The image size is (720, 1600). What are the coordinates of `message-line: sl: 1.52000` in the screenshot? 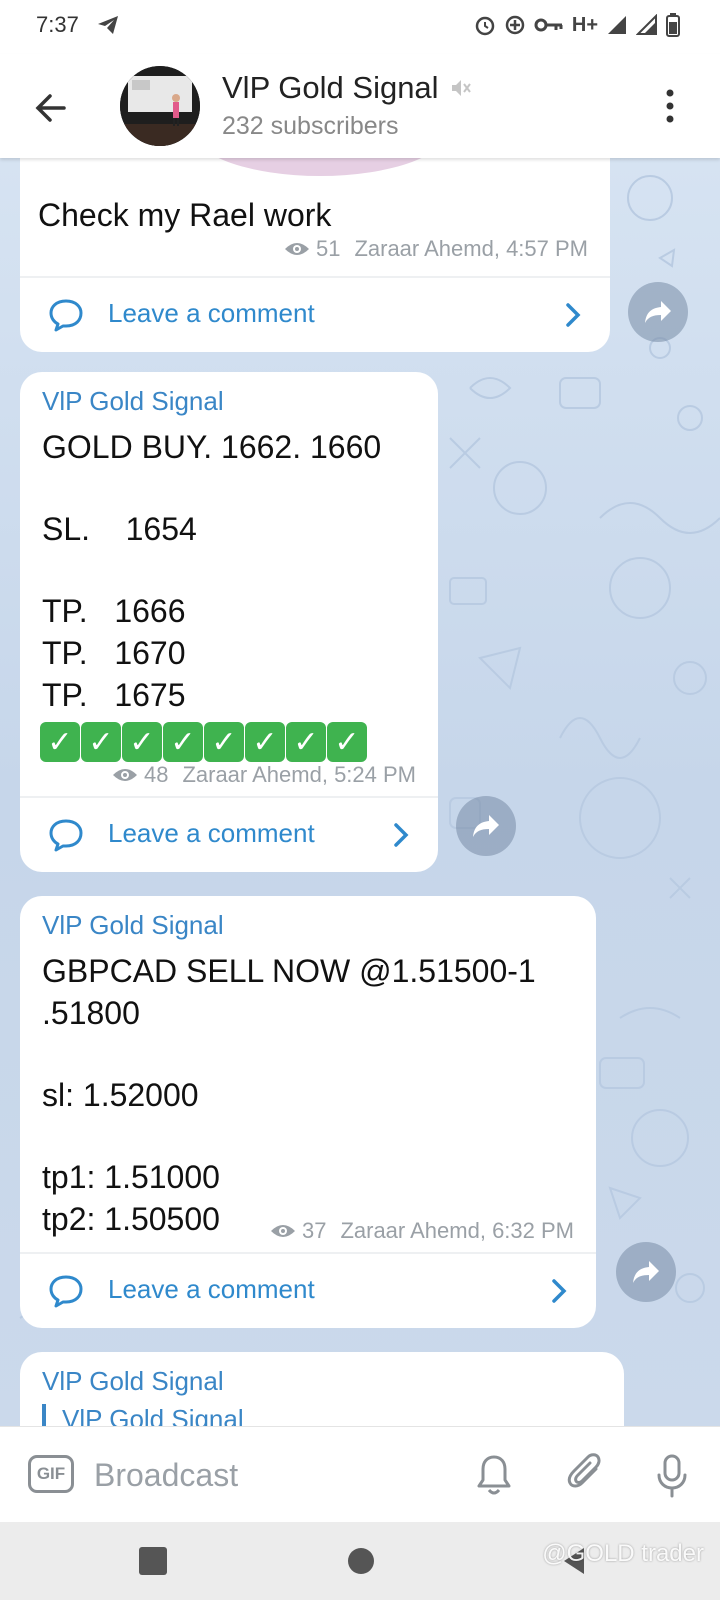 It's located at (120, 1095).